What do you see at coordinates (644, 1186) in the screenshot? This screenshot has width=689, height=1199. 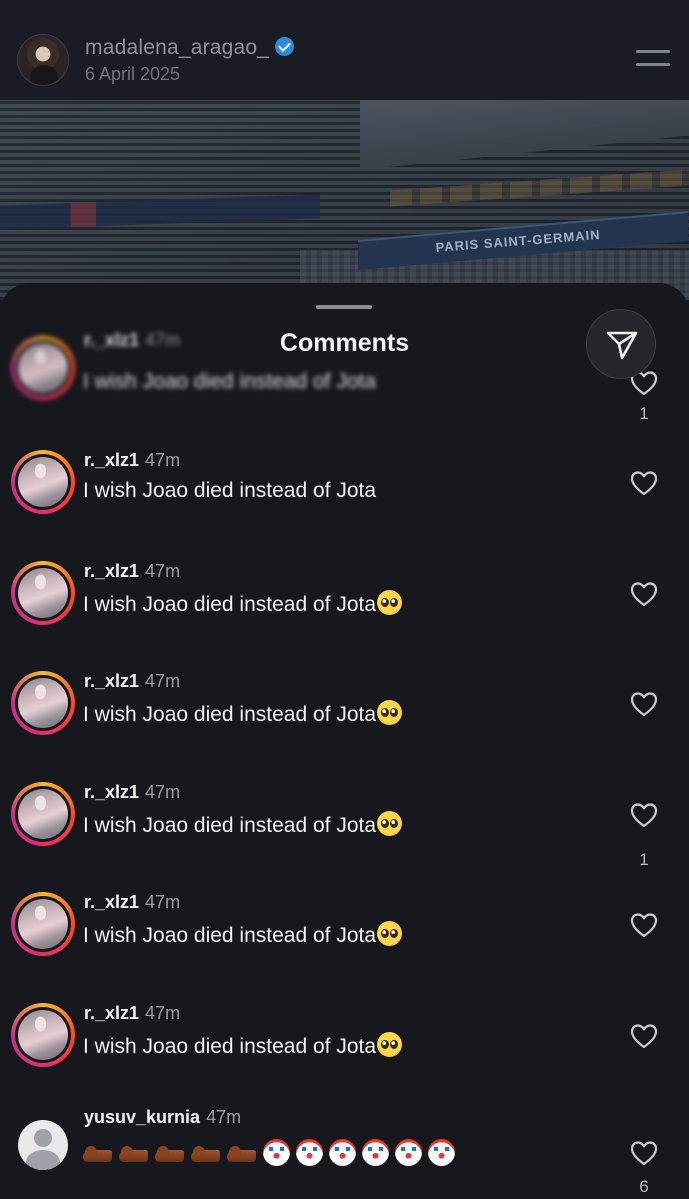 I see `like-count: 6` at bounding box center [644, 1186].